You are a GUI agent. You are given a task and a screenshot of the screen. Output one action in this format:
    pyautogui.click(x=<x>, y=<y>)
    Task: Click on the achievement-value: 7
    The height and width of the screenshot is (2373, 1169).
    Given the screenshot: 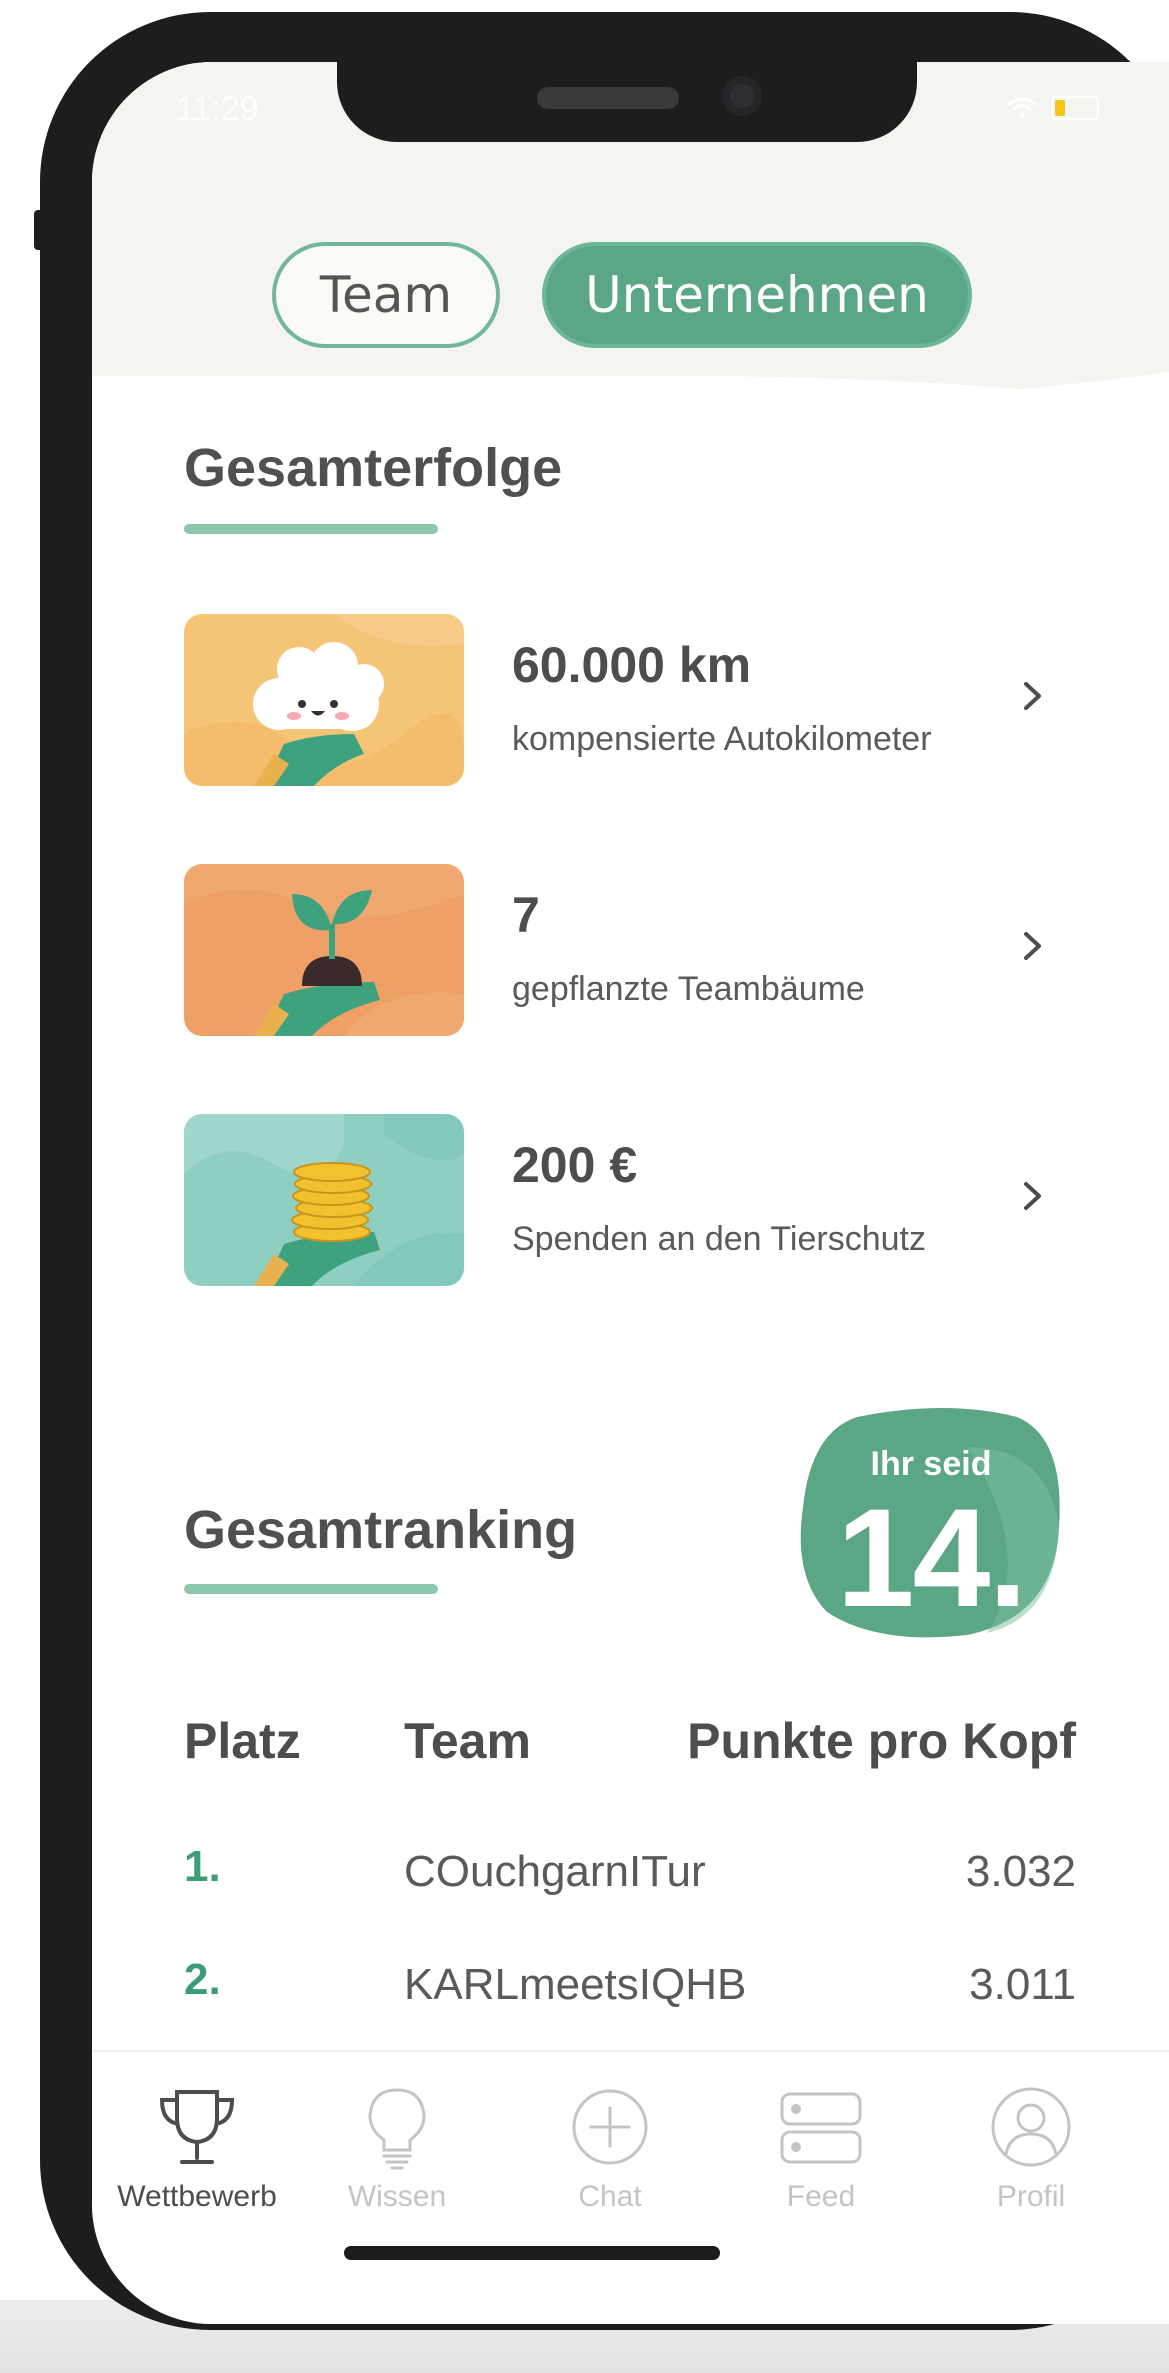 What is the action you would take?
    pyautogui.click(x=526, y=915)
    